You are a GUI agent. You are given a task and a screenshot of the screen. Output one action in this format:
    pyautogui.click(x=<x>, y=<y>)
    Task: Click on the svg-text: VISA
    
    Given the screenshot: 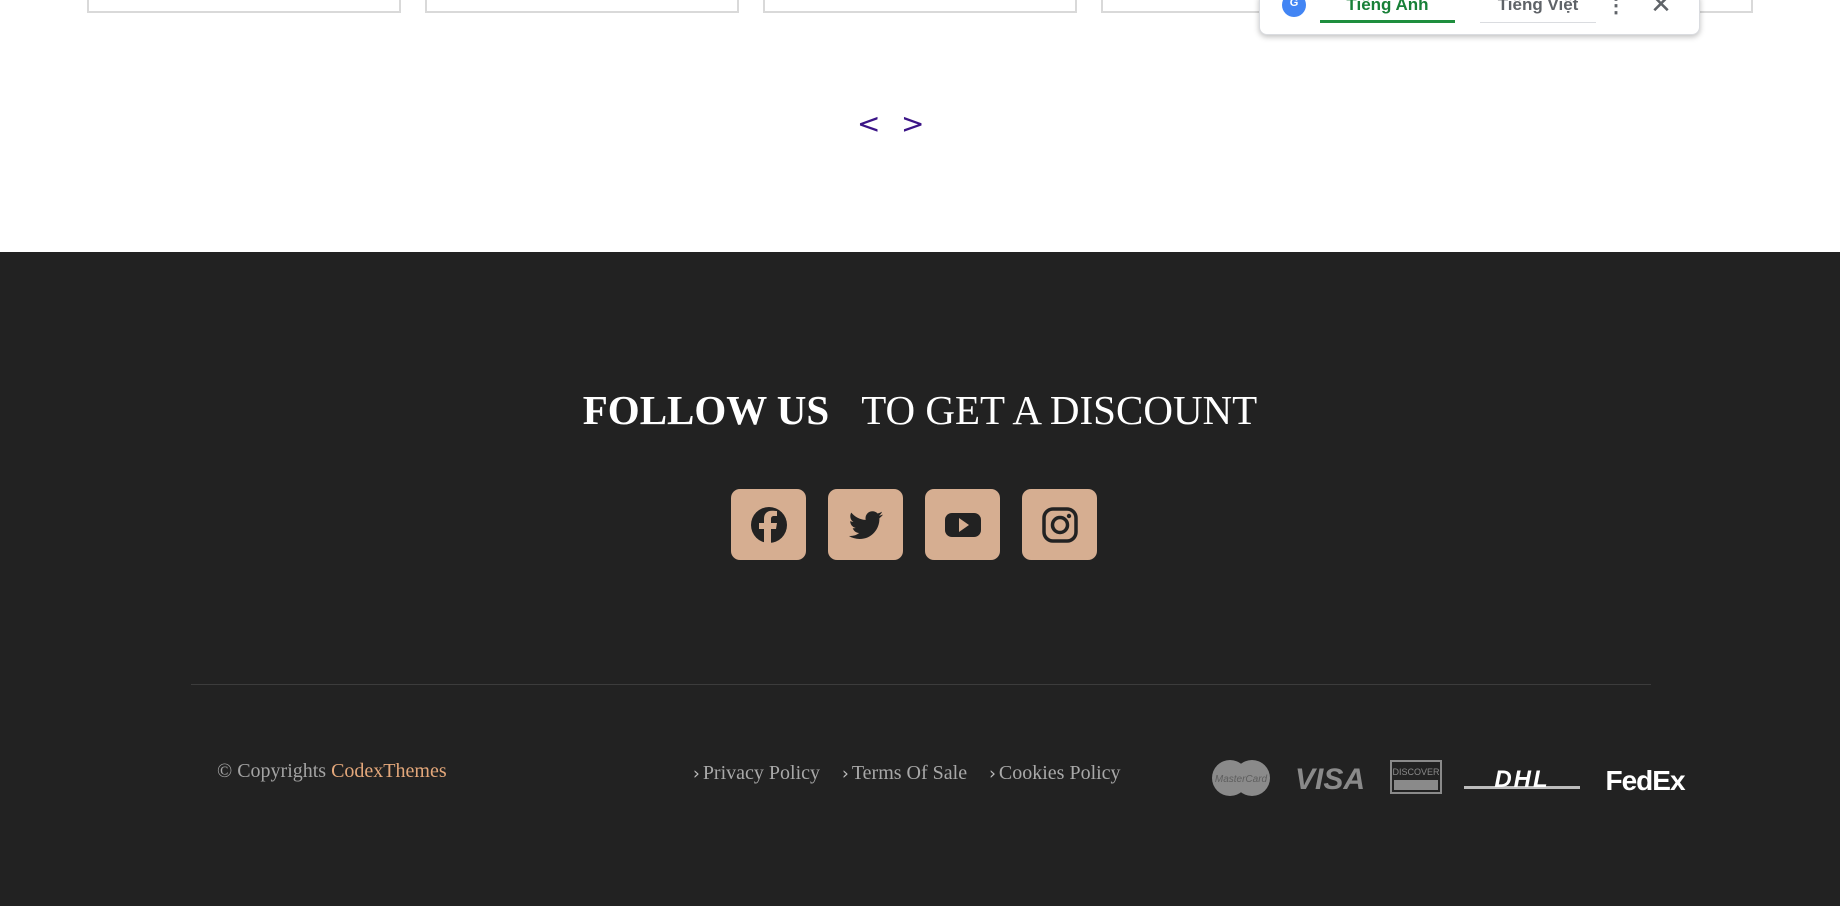 What is the action you would take?
    pyautogui.click(x=1330, y=778)
    